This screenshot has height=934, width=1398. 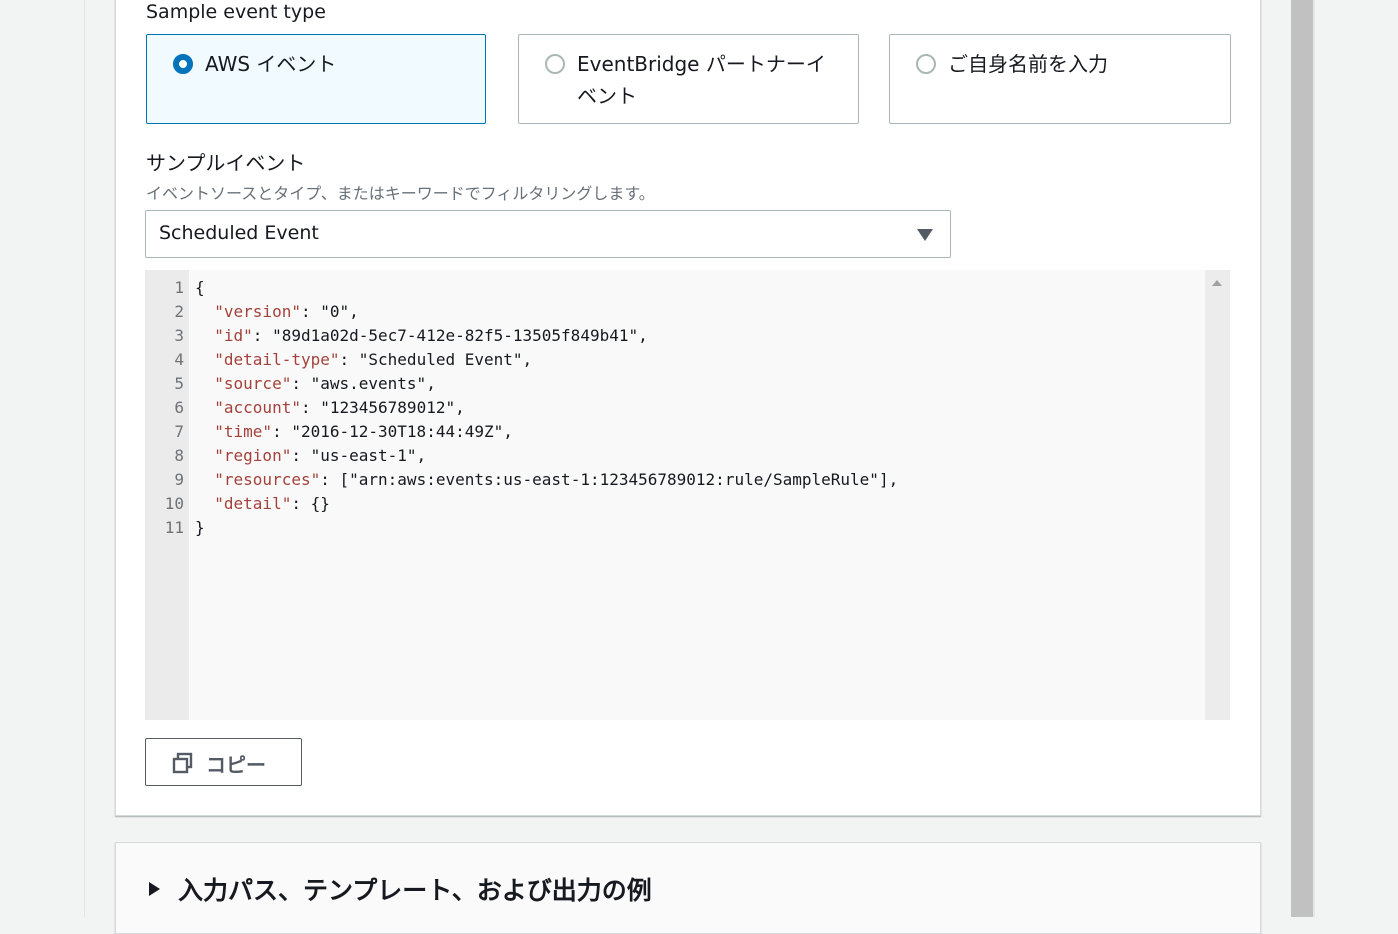 I want to click on tile-custom-event: ご自身名前を入力, so click(x=1060, y=79).